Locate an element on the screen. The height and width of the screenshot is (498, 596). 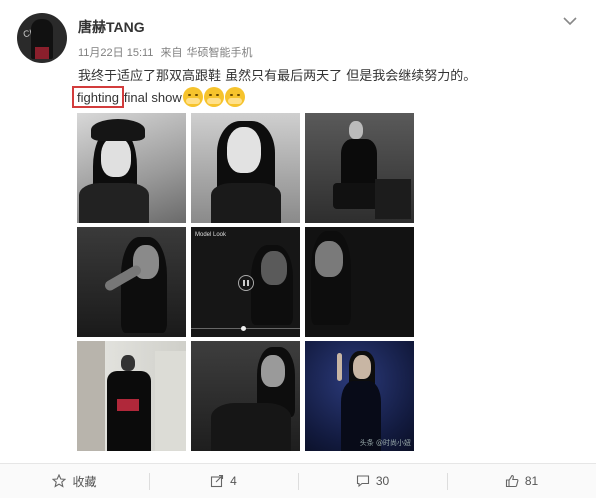
post-time: 11月22日 15:11 is located at coordinates (115, 53).